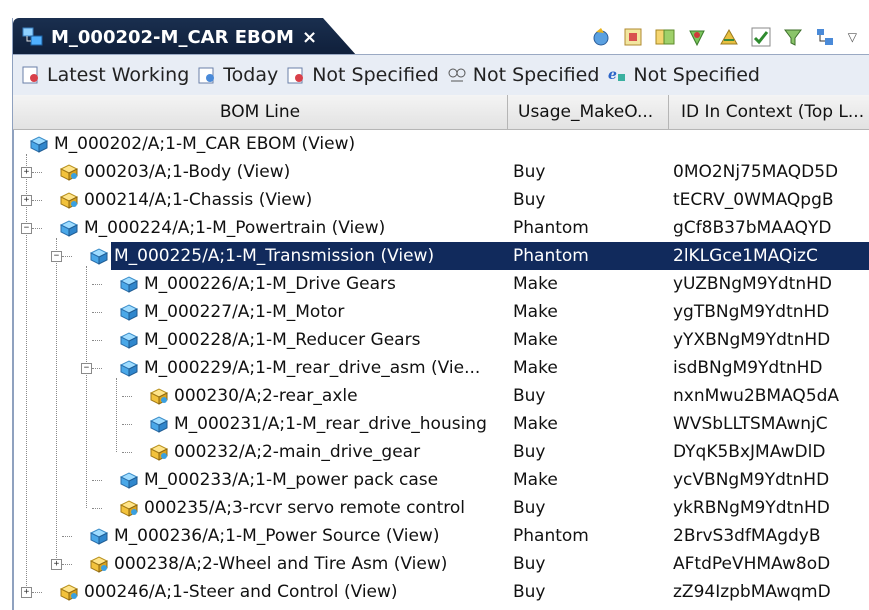 The image size is (869, 610). Describe the element at coordinates (281, 564) in the screenshot. I see `bom-line-label: 000238/A;2-Wheel and Tire Asm (View)` at that location.